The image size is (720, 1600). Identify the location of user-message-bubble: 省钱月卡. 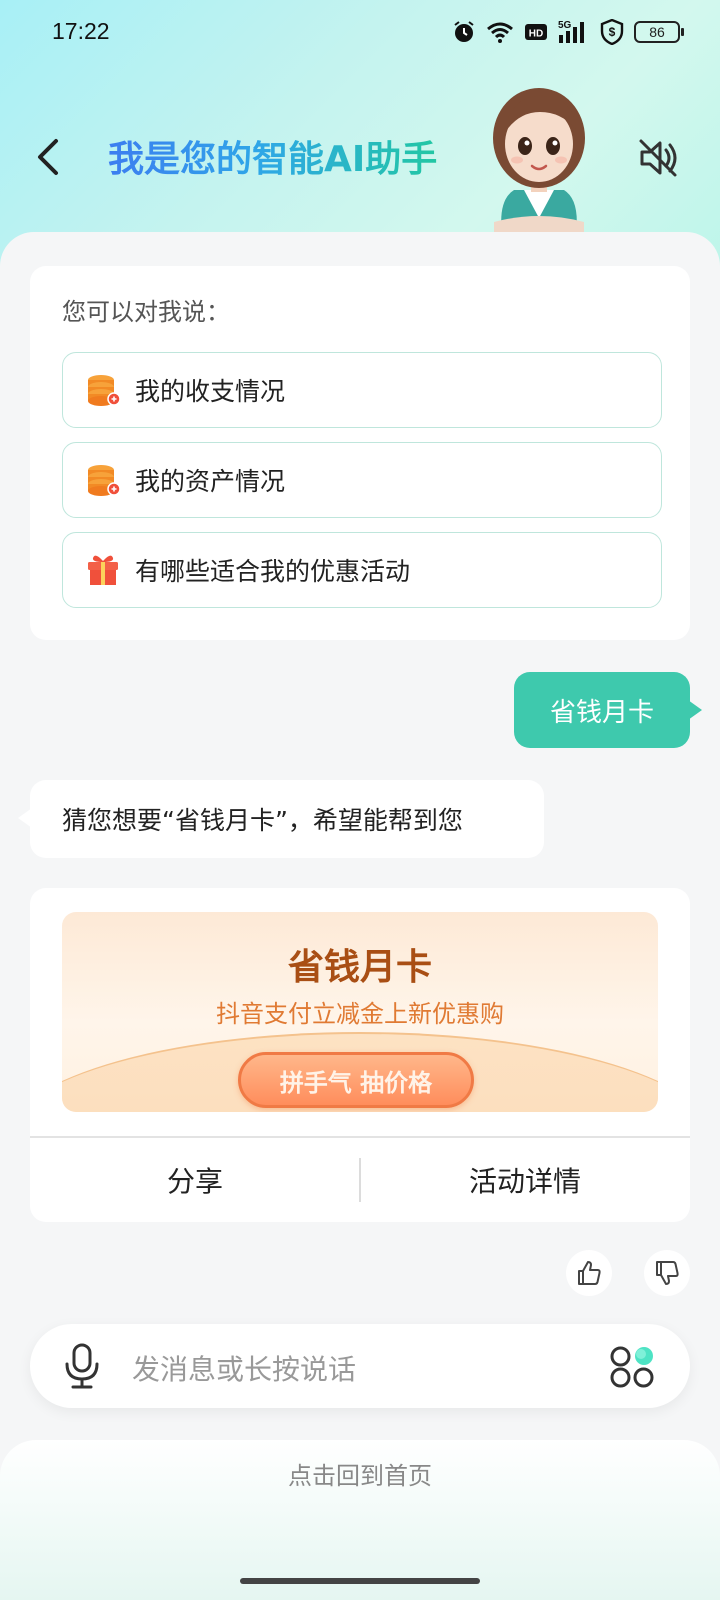
(608, 710).